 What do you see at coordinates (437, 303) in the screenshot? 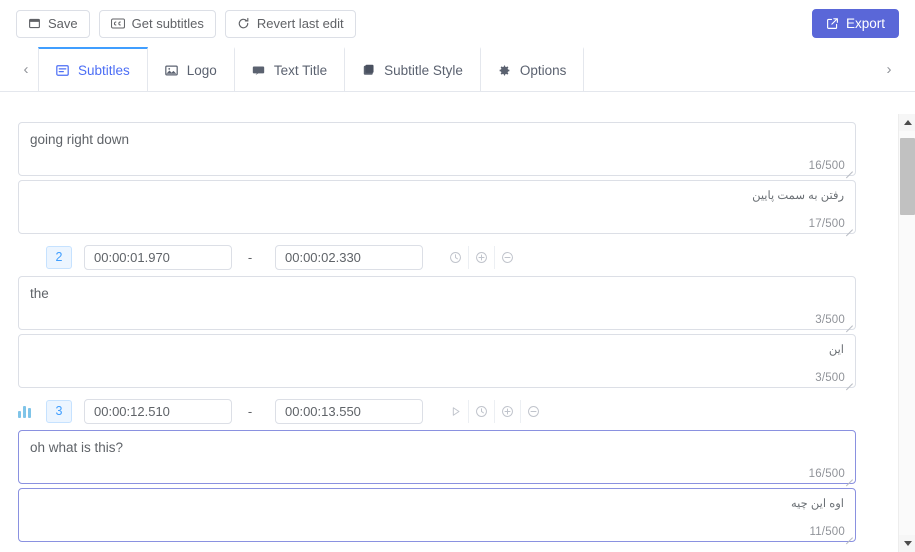
I see `subtitle-source-textarea: the 3/500` at bounding box center [437, 303].